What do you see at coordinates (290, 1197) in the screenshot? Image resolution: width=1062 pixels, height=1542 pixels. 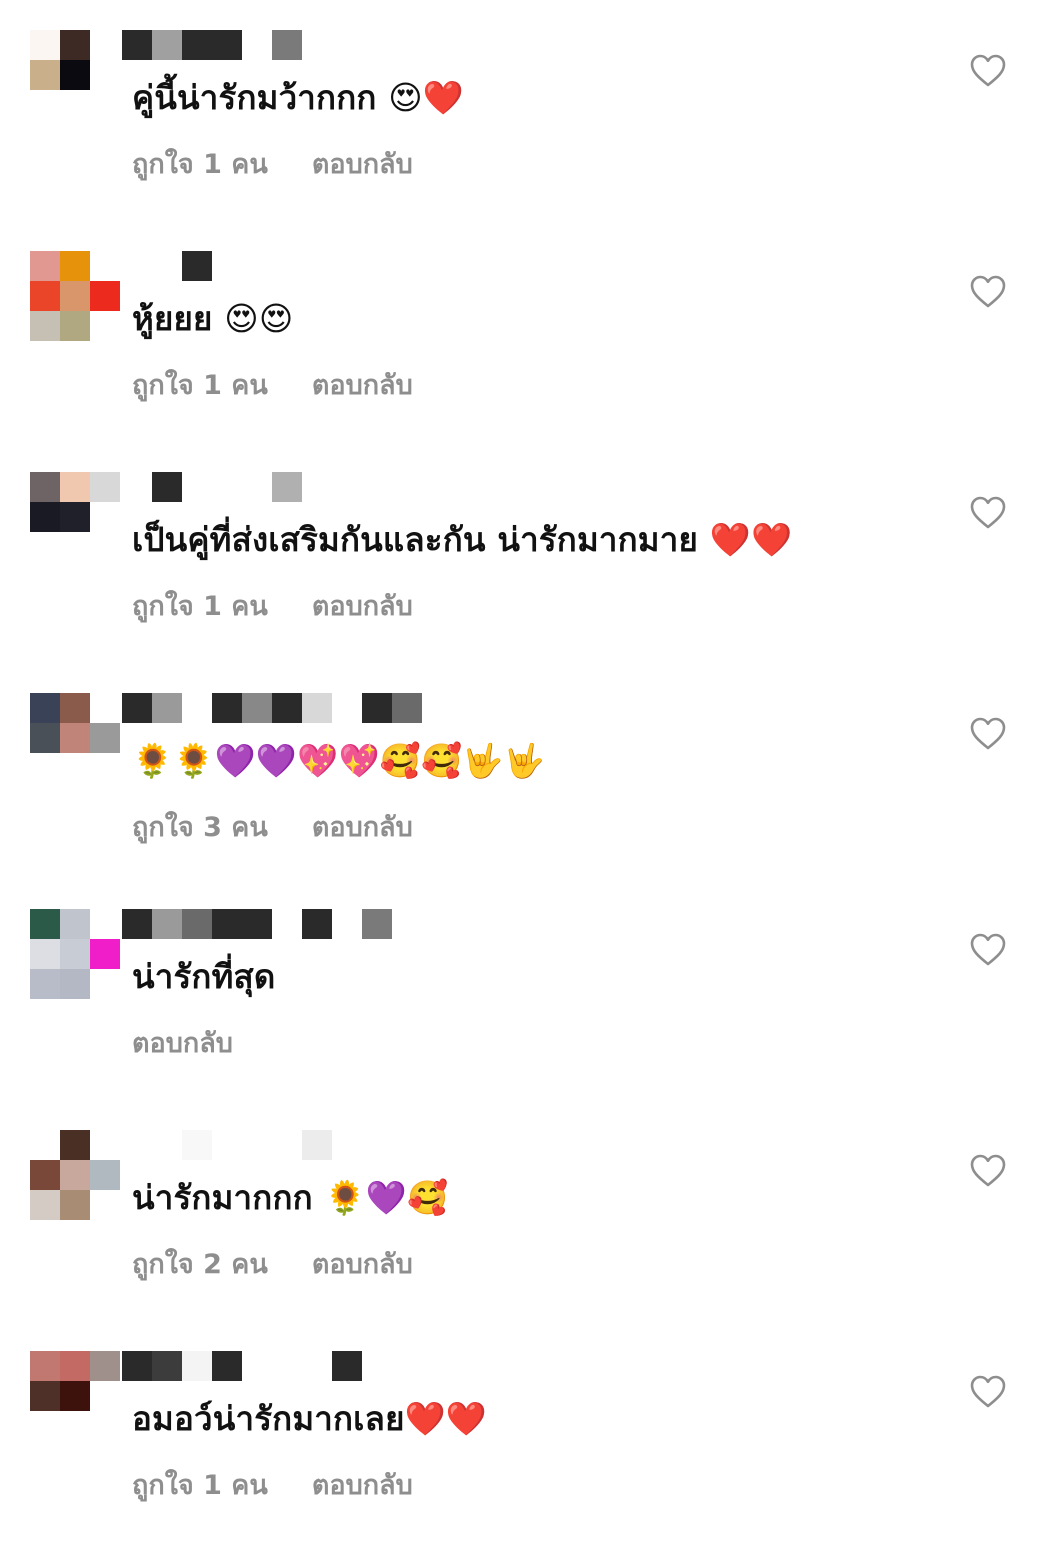 I see `comment-text: น่ารักมากกก 🌻💜🥰` at bounding box center [290, 1197].